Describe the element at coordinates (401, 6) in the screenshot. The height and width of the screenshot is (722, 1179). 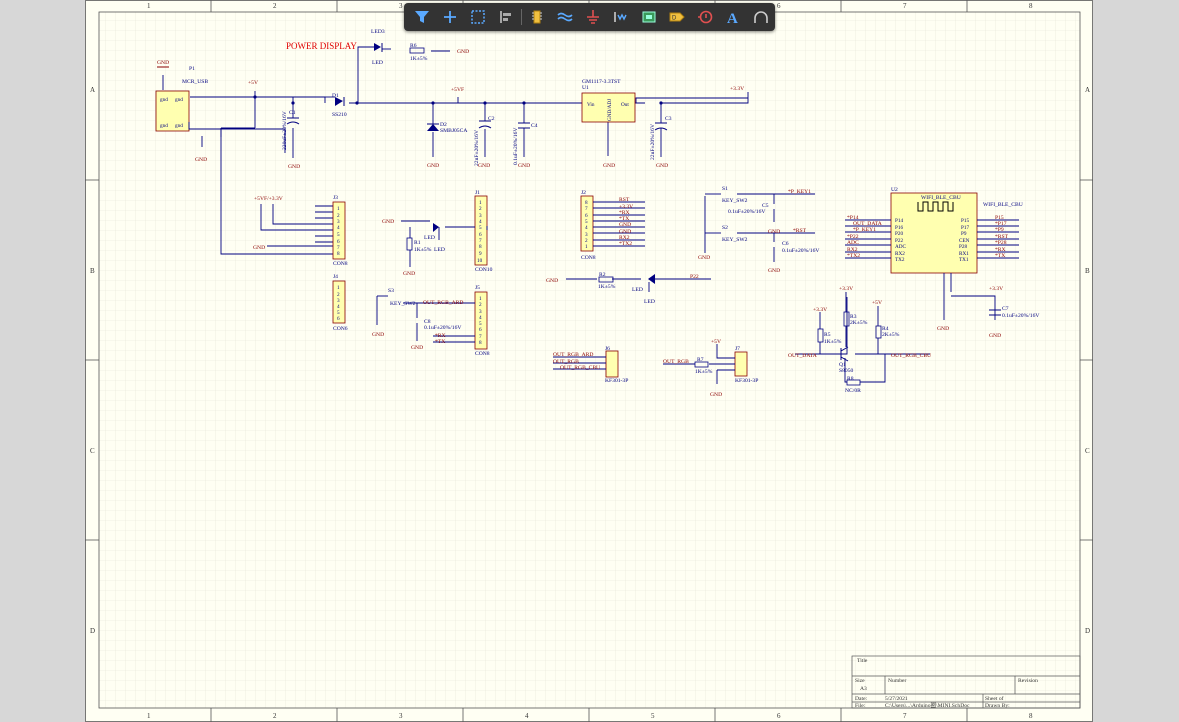
I see `zone-col-label: 3` at that location.